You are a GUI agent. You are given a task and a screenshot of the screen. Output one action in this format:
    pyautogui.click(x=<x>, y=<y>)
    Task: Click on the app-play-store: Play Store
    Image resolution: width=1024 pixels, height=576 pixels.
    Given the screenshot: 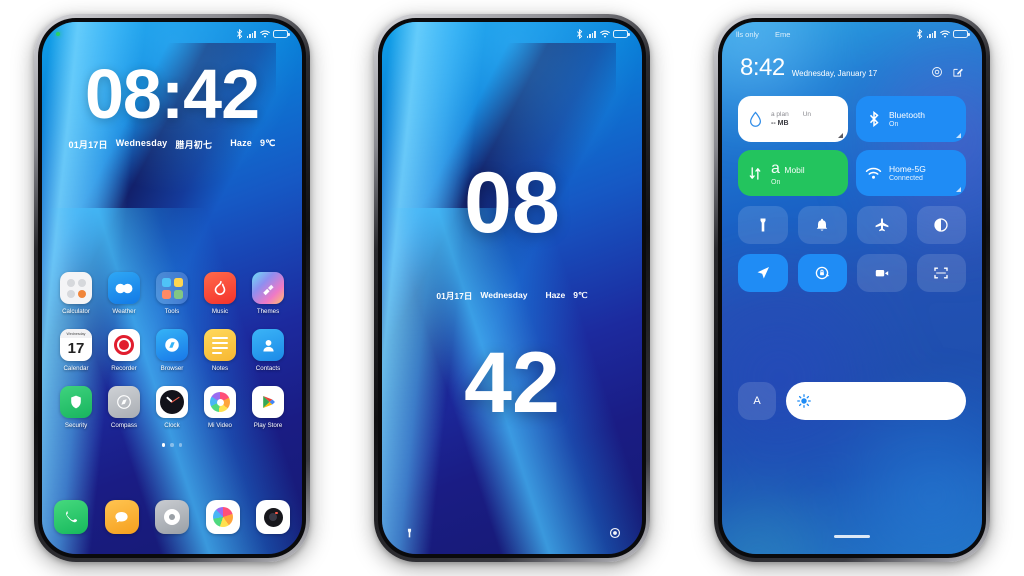 What is the action you would take?
    pyautogui.click(x=268, y=407)
    